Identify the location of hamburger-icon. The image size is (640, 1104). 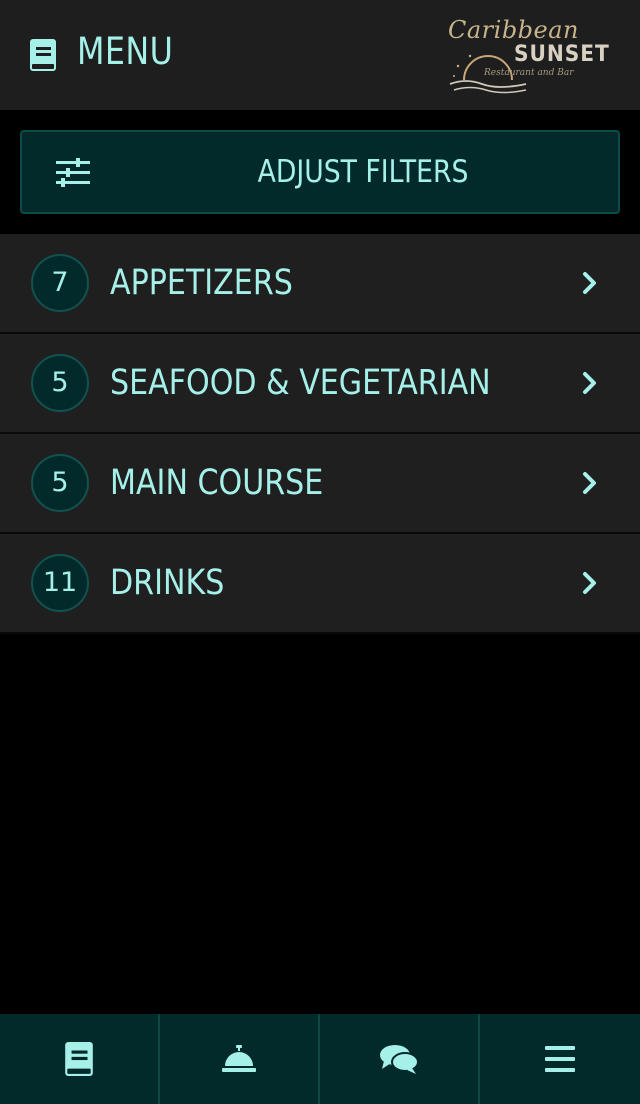
(560, 1059).